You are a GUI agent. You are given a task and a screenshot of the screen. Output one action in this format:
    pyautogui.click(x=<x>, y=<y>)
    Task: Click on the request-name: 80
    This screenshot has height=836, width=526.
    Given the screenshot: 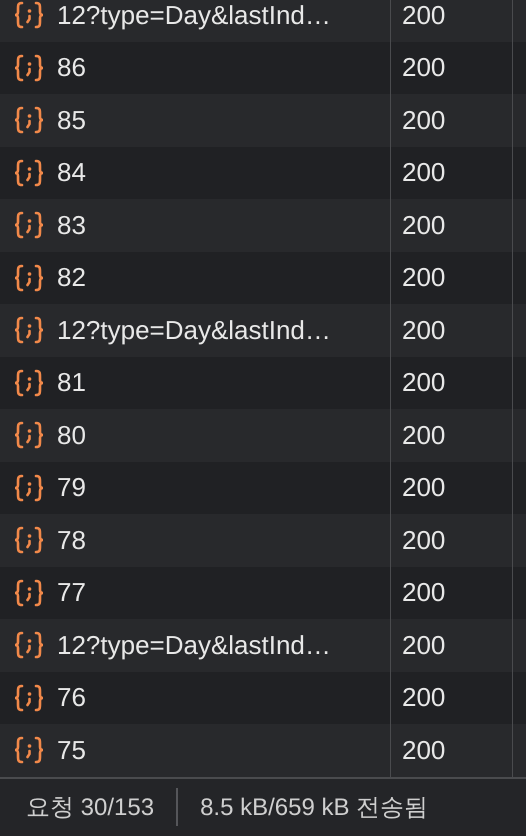 What is the action you would take?
    pyautogui.click(x=71, y=435)
    